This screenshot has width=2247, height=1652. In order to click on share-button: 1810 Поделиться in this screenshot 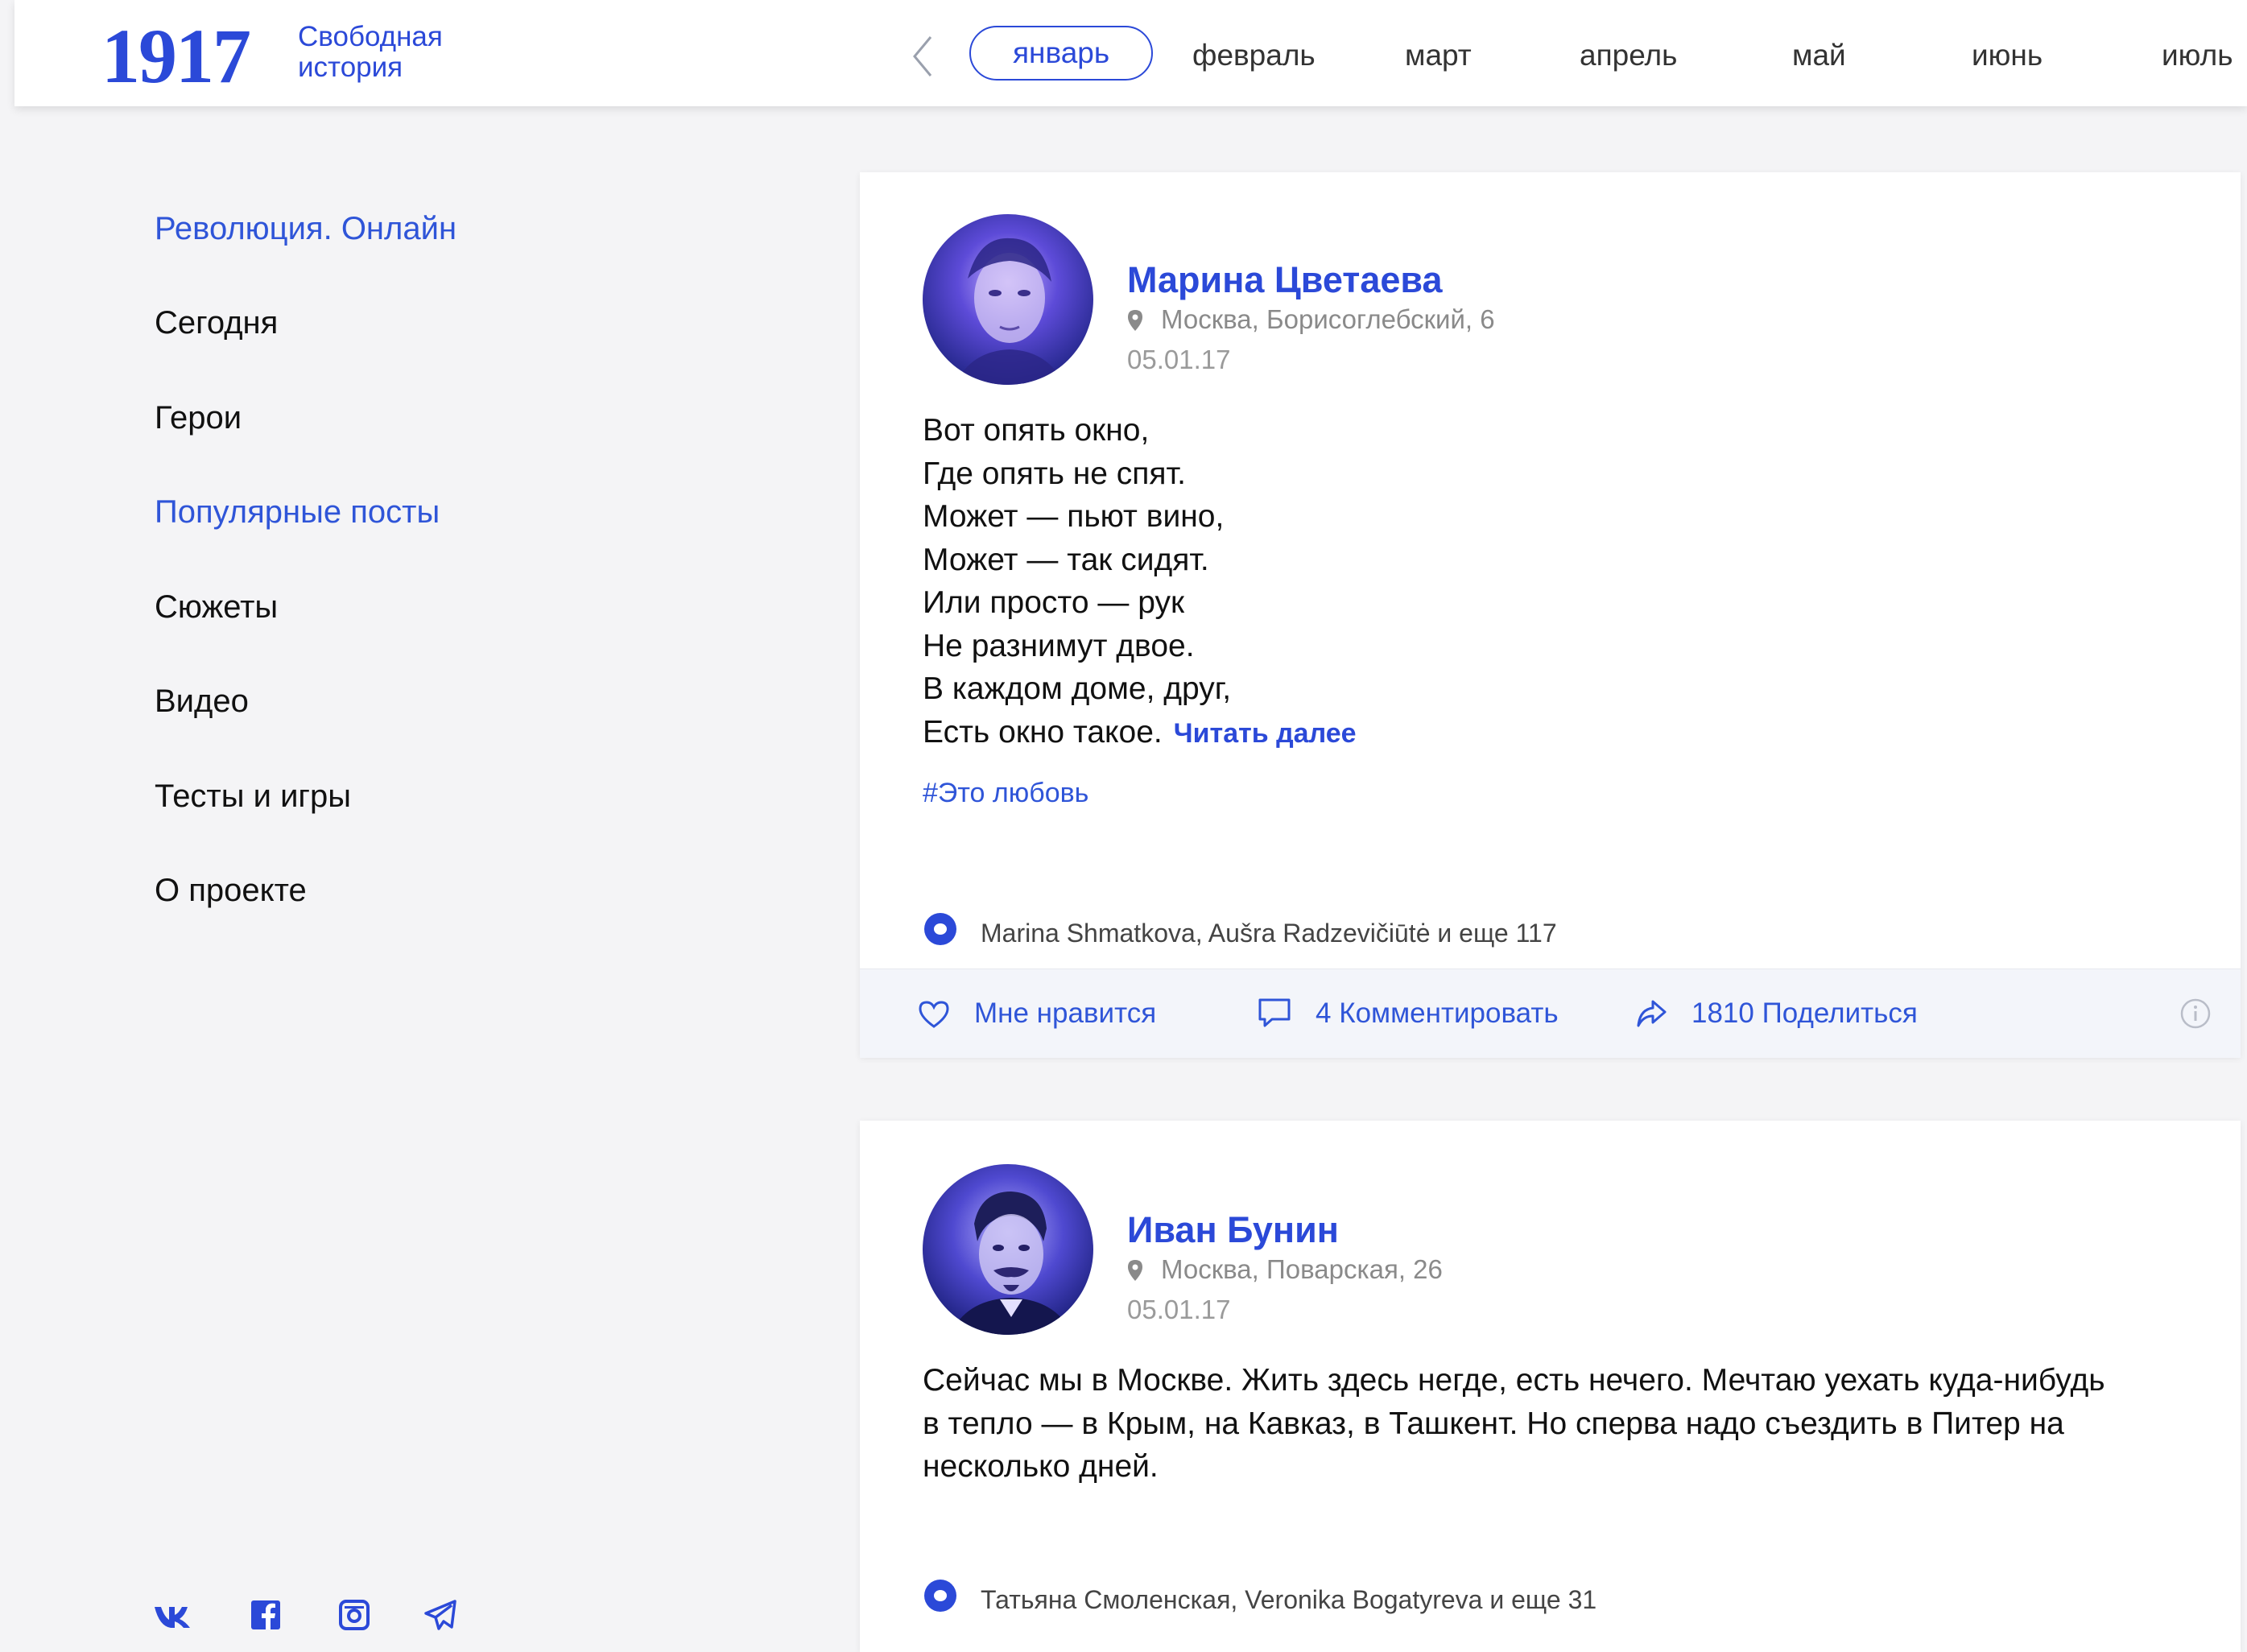, I will do `click(1777, 1014)`.